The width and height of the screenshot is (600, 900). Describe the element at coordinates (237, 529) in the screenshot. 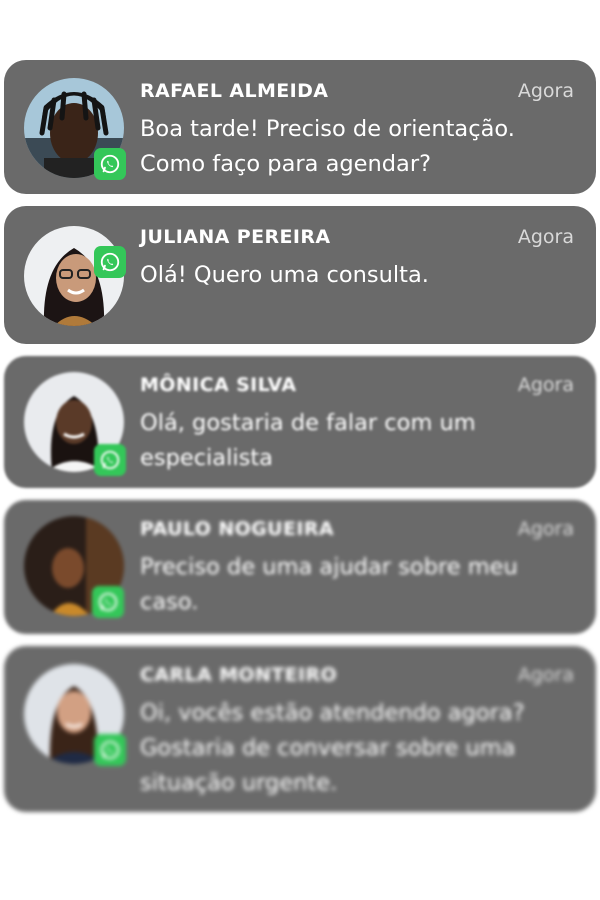

I see `sender-name: PAULO NOGUEIRA` at that location.